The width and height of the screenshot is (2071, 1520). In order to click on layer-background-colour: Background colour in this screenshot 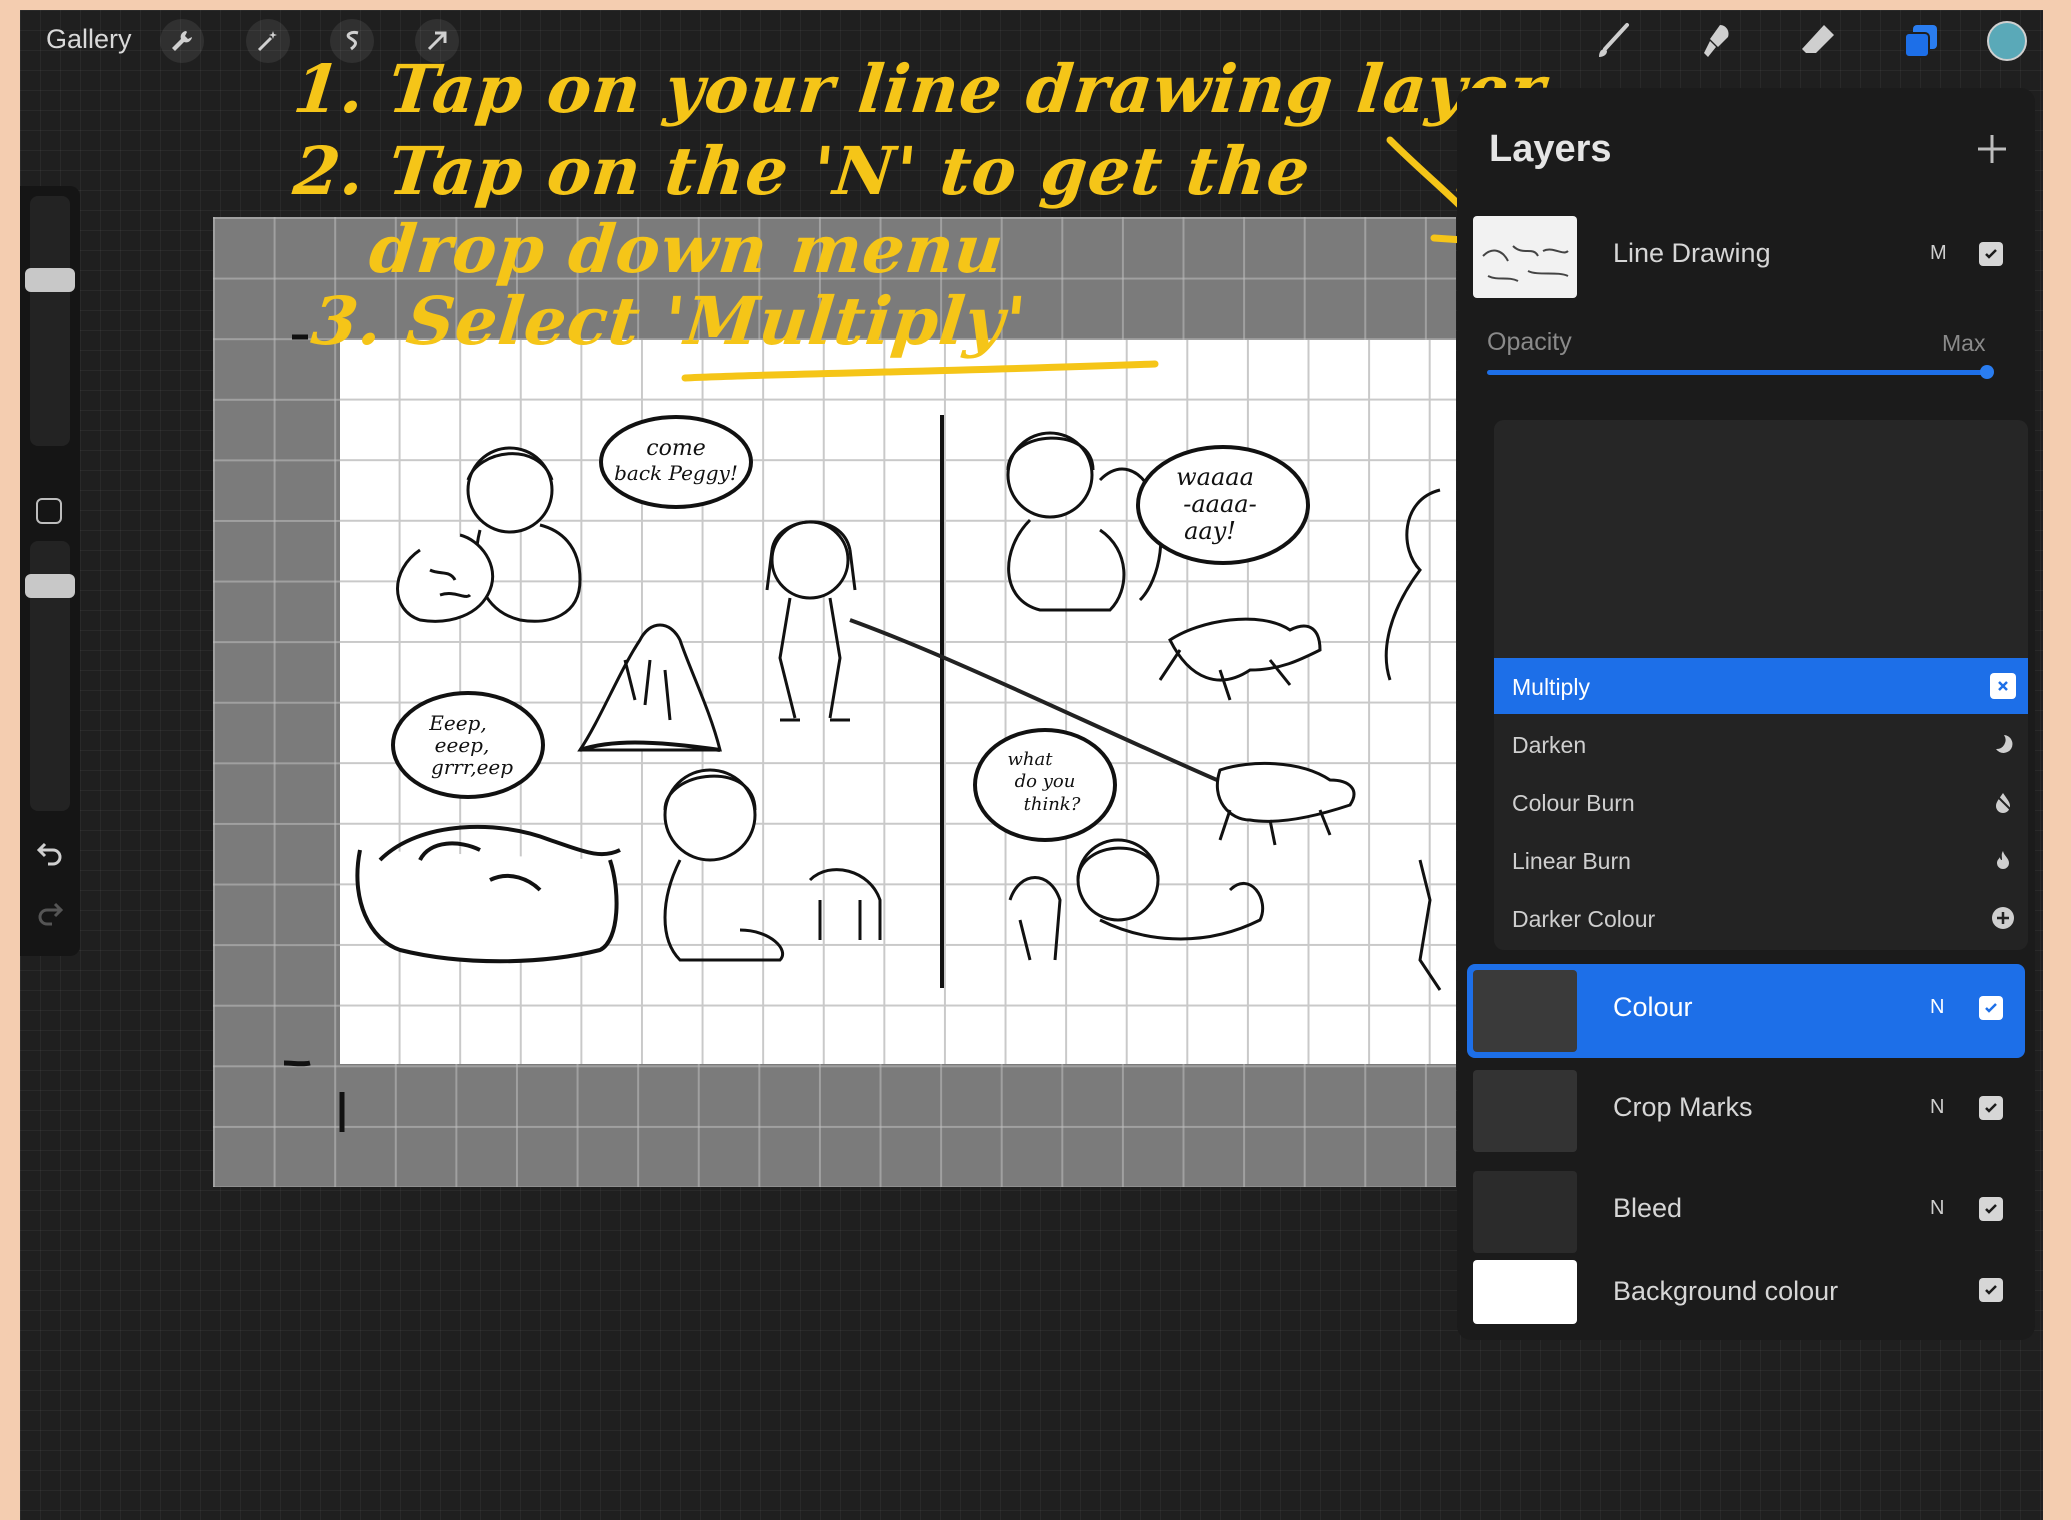, I will do `click(1746, 1293)`.